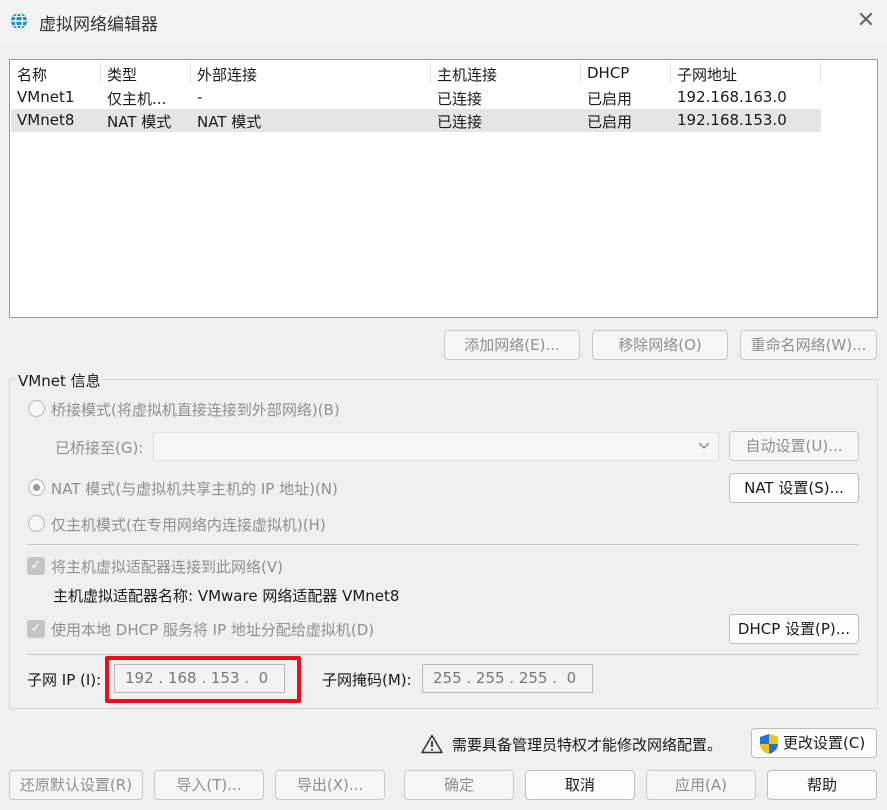 The width and height of the screenshot is (887, 810). I want to click on close-icon: ✕, so click(866, 20).